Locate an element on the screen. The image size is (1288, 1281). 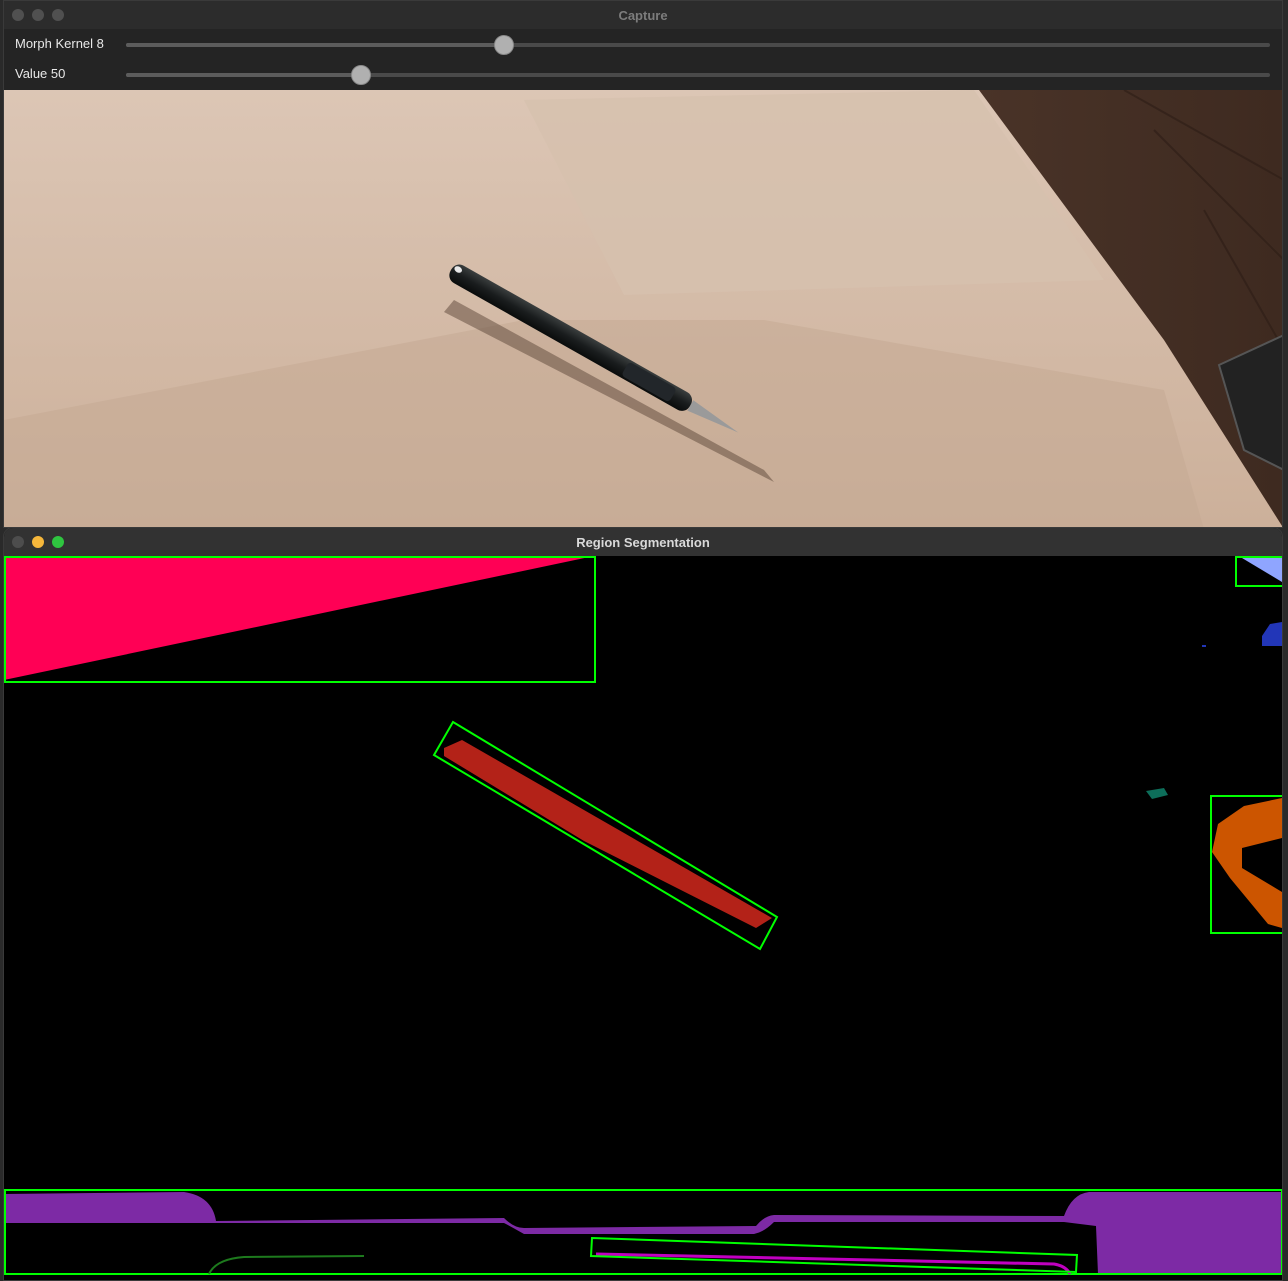
window-title: Region Segmentation is located at coordinates (643, 542).